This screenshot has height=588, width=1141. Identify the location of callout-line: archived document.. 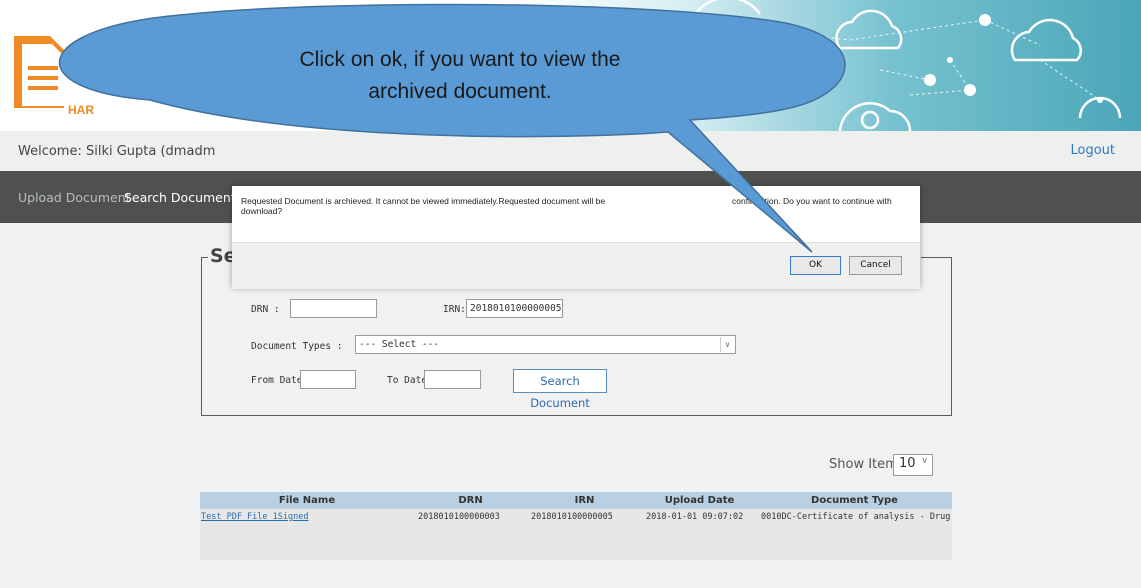
(460, 91).